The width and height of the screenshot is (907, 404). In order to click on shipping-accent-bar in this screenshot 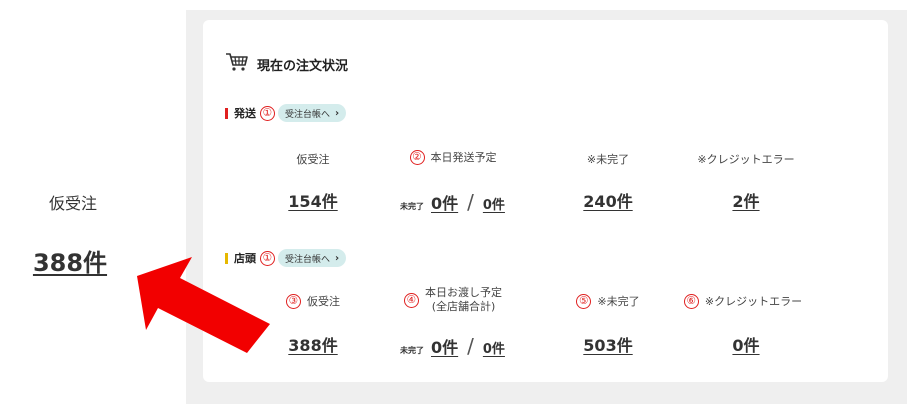, I will do `click(226, 113)`.